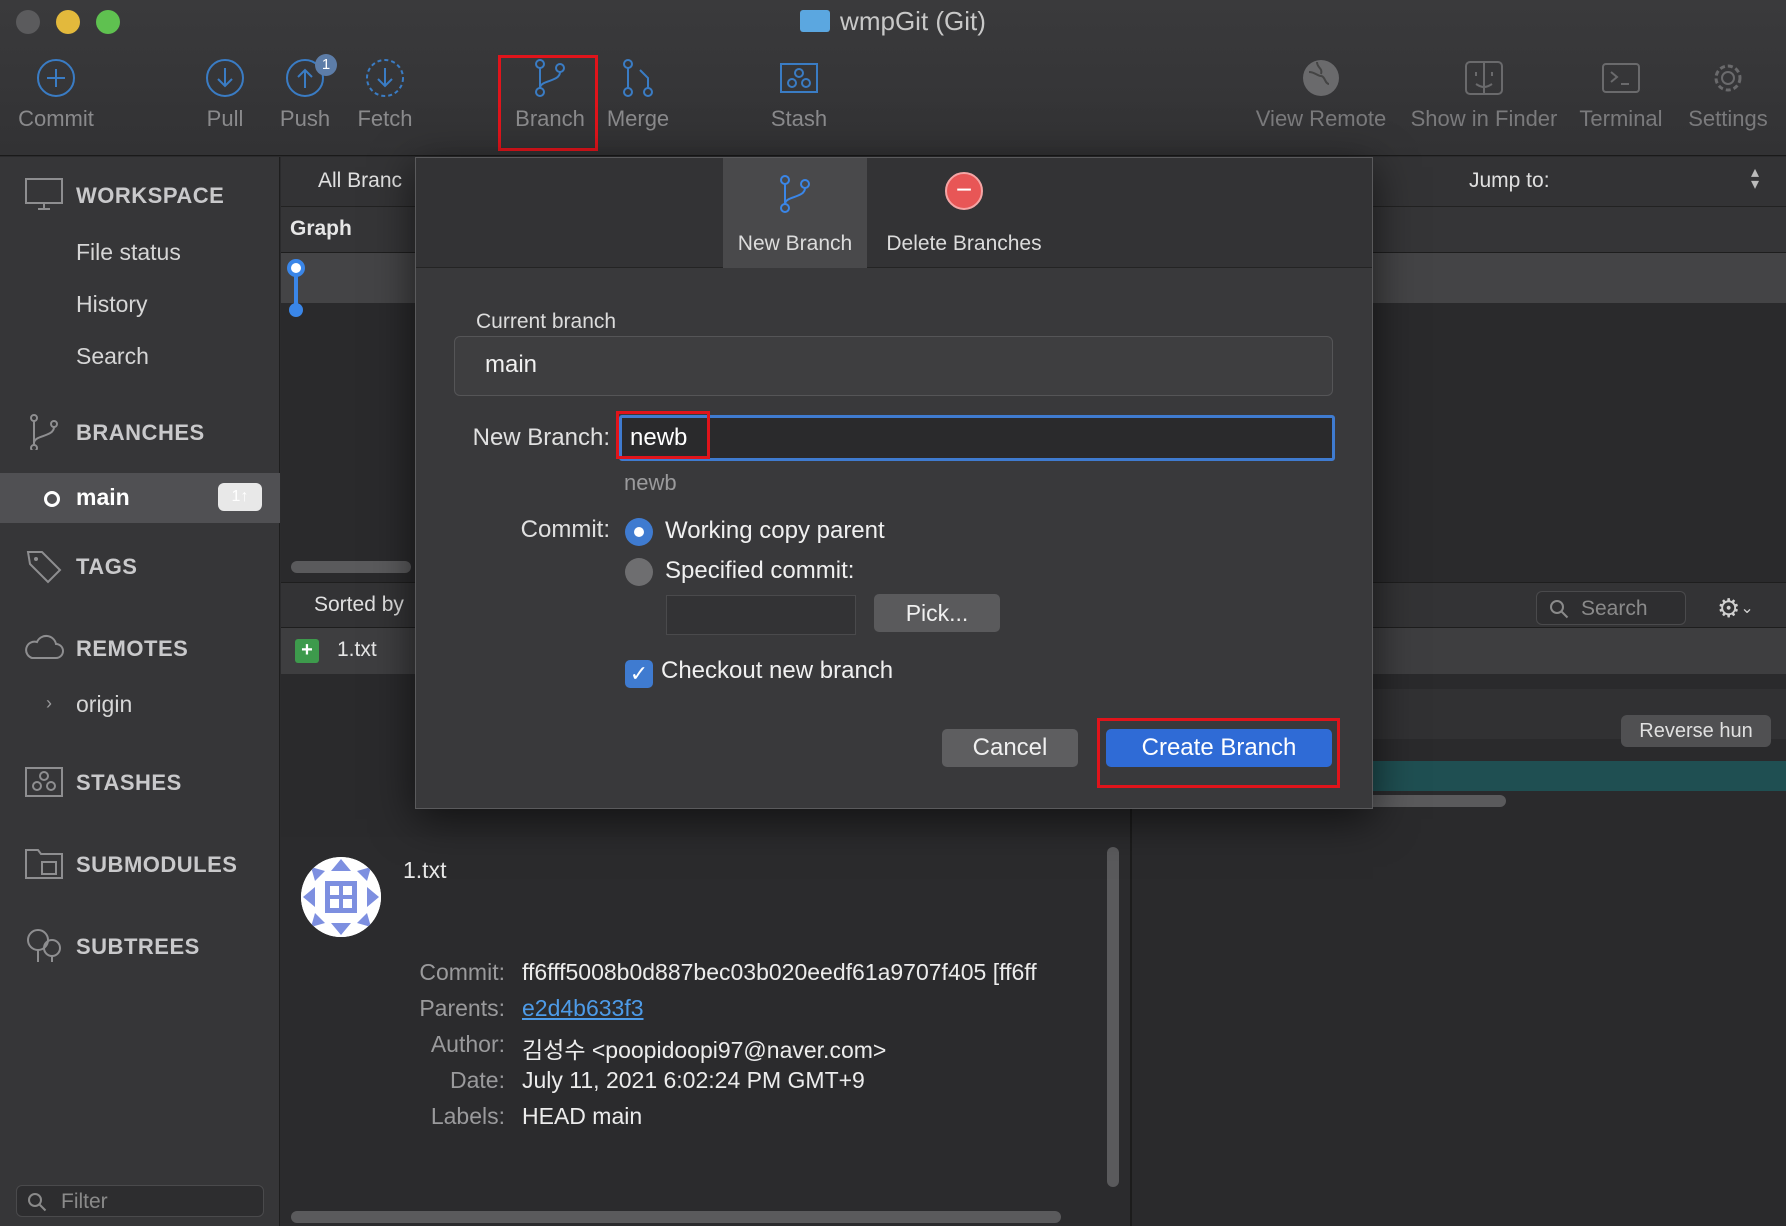  What do you see at coordinates (357, 649) in the screenshot?
I see `file-name: 1.txt` at bounding box center [357, 649].